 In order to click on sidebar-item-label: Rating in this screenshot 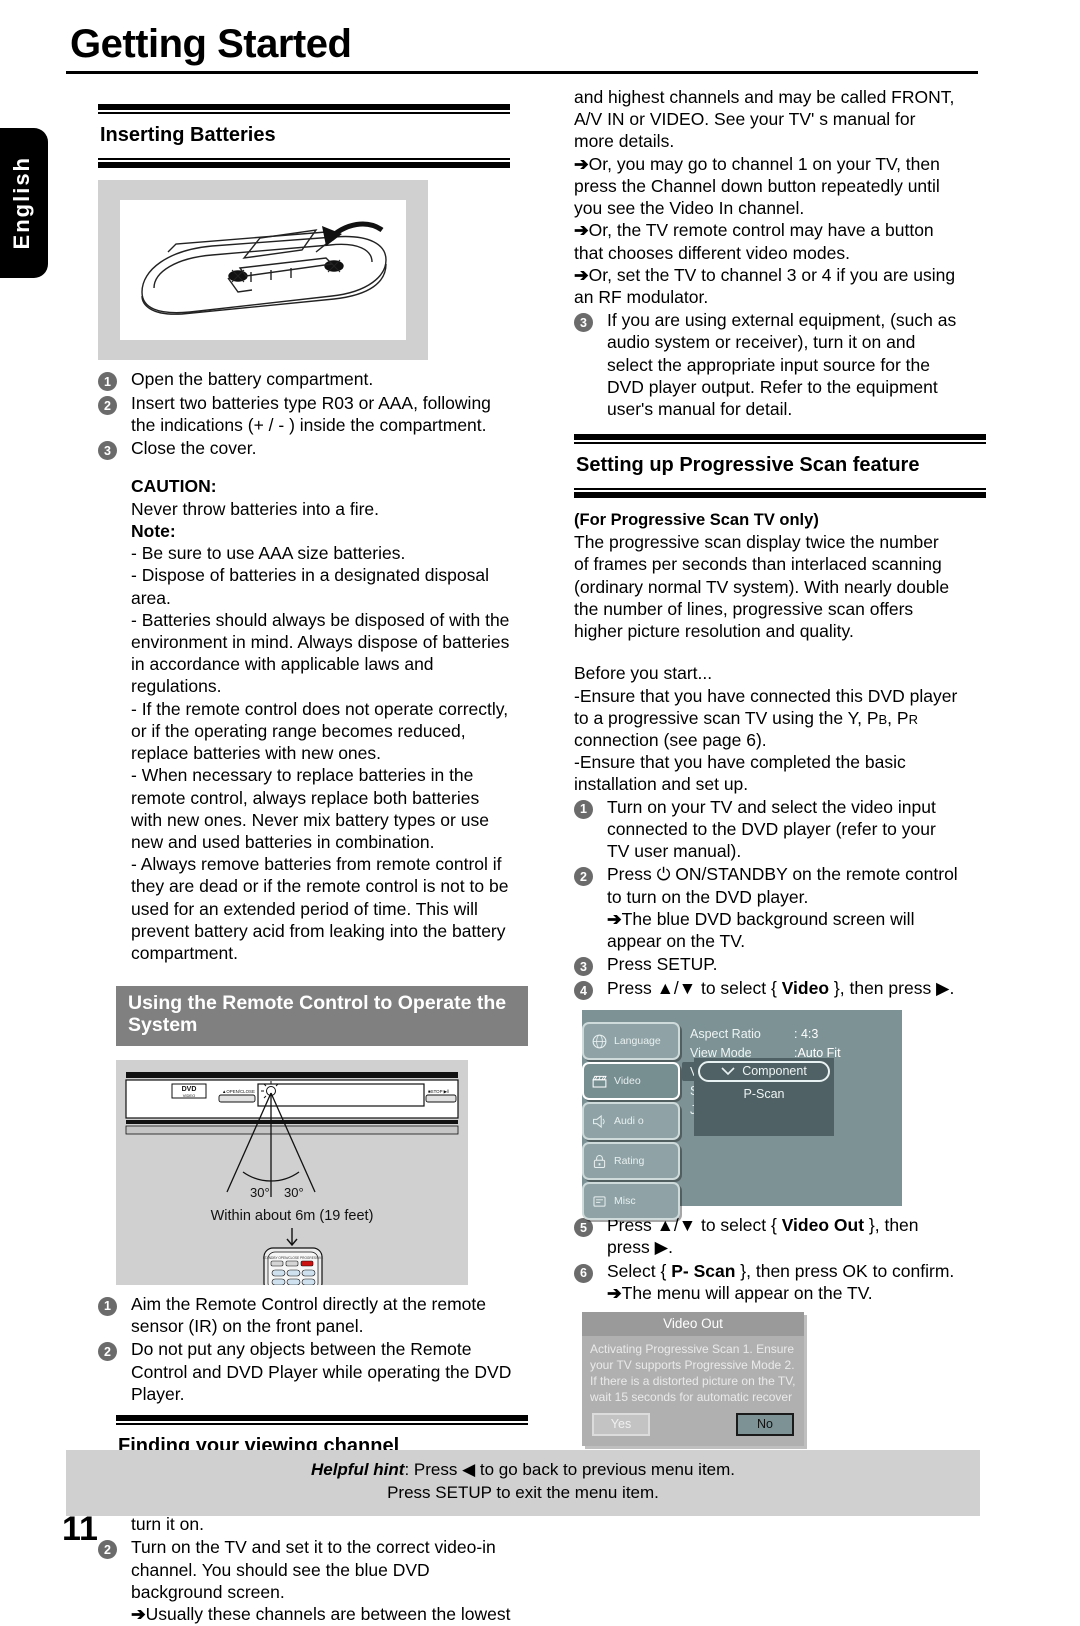, I will do `click(629, 1161)`.